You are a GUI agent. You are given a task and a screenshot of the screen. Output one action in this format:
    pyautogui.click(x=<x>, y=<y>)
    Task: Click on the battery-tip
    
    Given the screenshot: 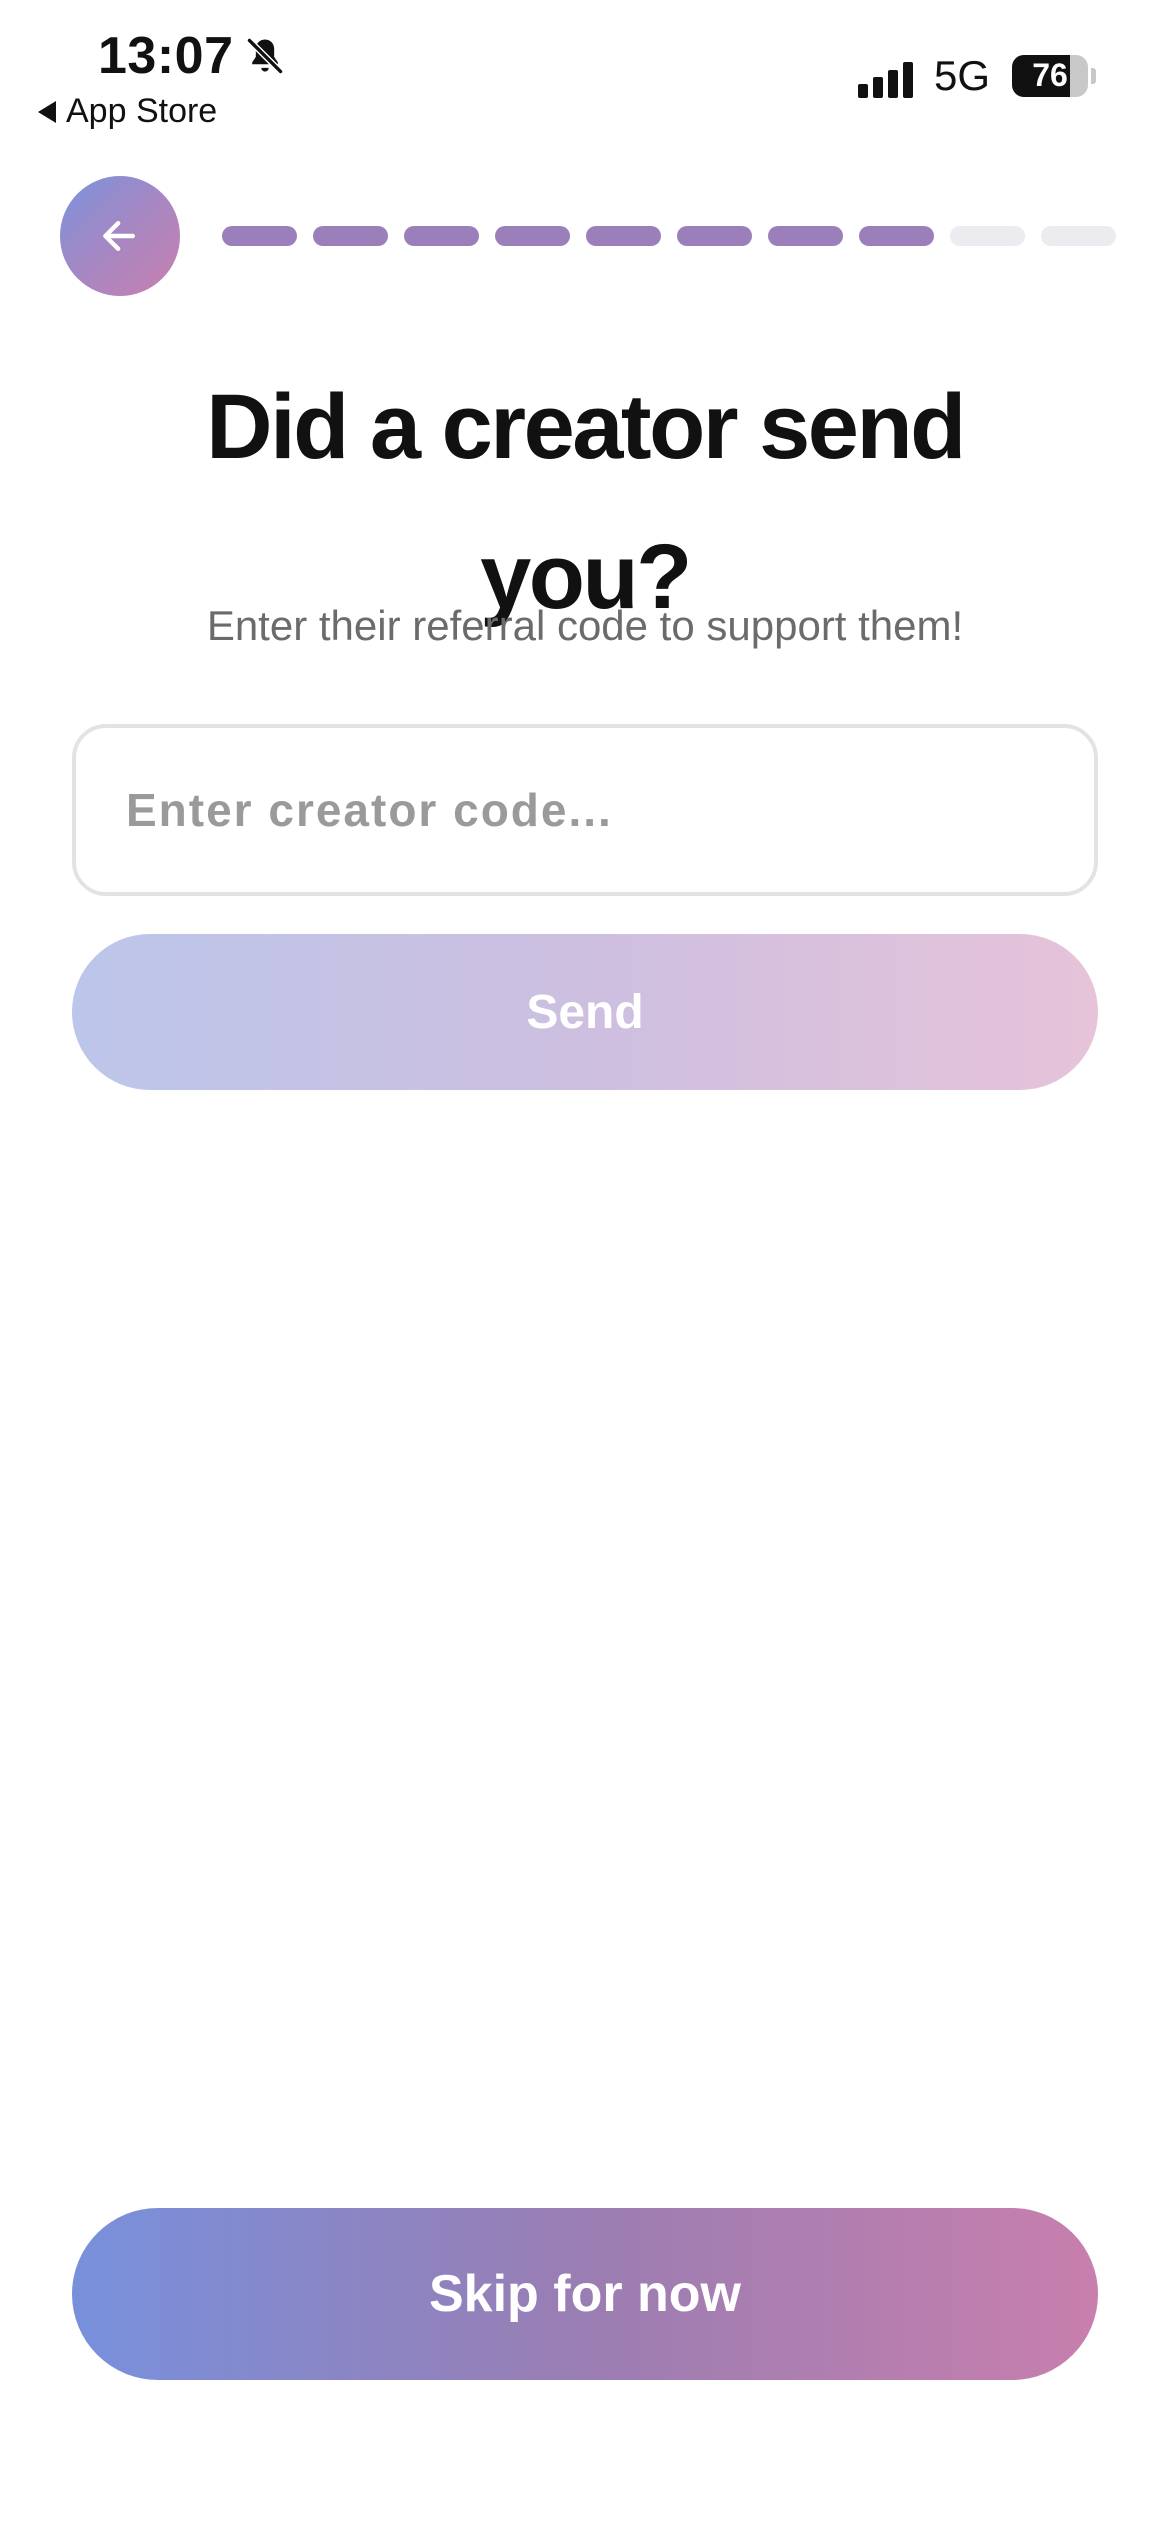 What is the action you would take?
    pyautogui.click(x=1093, y=76)
    